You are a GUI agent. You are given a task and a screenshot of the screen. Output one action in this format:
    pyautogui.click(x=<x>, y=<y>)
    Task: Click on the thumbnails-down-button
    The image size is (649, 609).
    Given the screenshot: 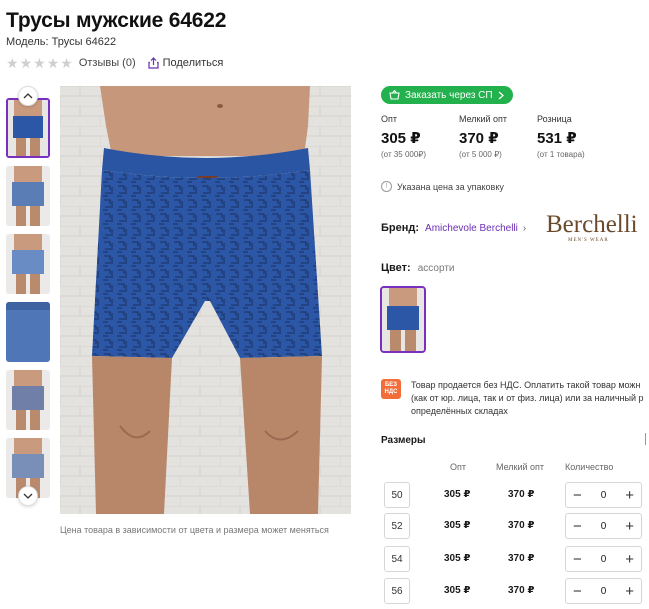 What is the action you would take?
    pyautogui.click(x=28, y=496)
    